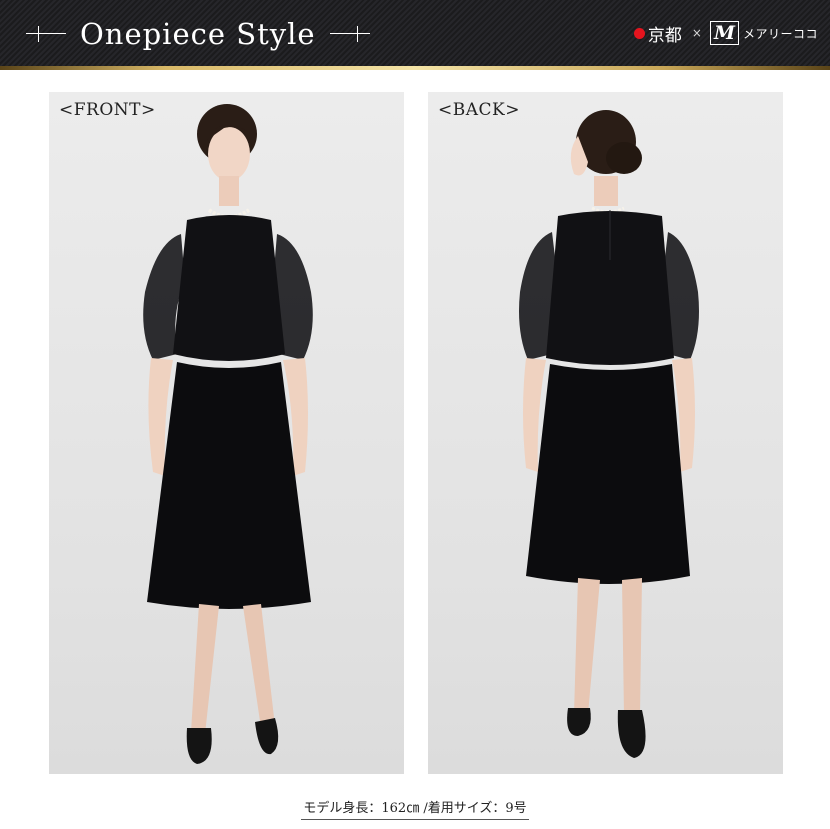 Image resolution: width=830 pixels, height=829 pixels. What do you see at coordinates (639, 33) in the screenshot?
I see `red-dot-icon` at bounding box center [639, 33].